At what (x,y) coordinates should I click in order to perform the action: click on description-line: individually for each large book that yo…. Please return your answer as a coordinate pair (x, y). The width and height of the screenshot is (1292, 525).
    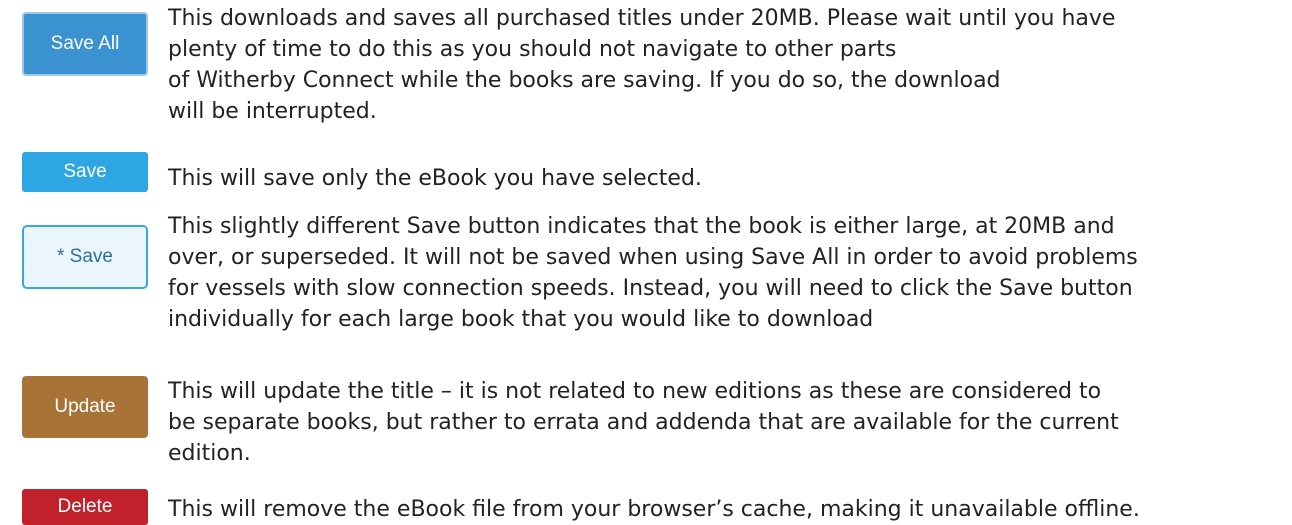
    Looking at the image, I should click on (521, 319).